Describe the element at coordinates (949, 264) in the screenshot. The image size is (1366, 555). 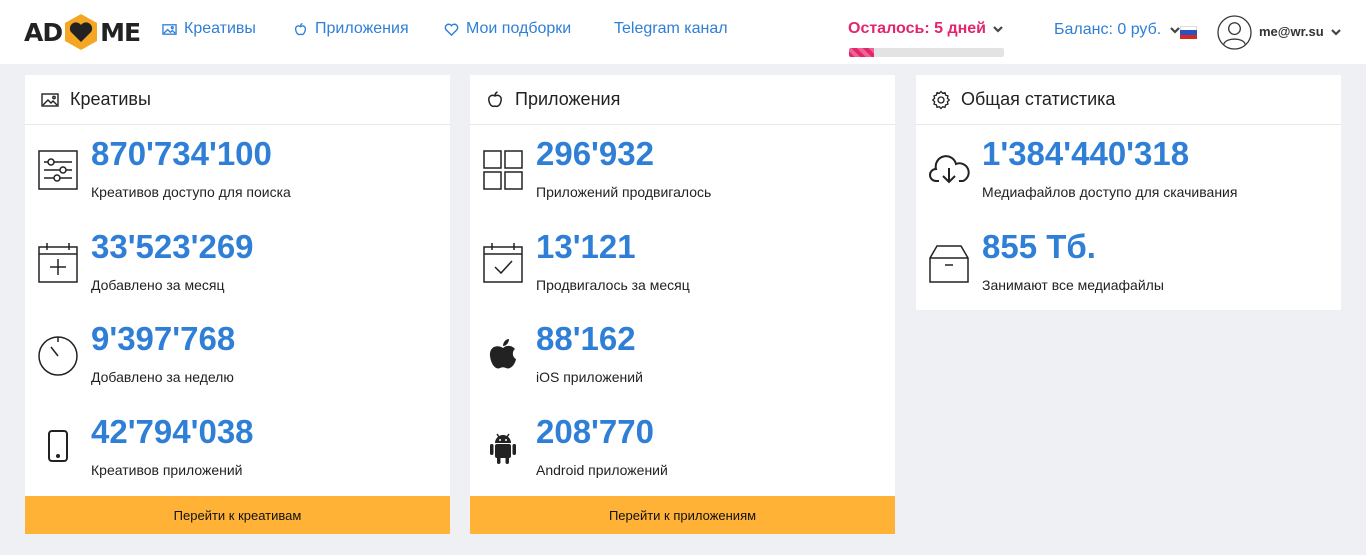
I see `archive-box-icon` at that location.